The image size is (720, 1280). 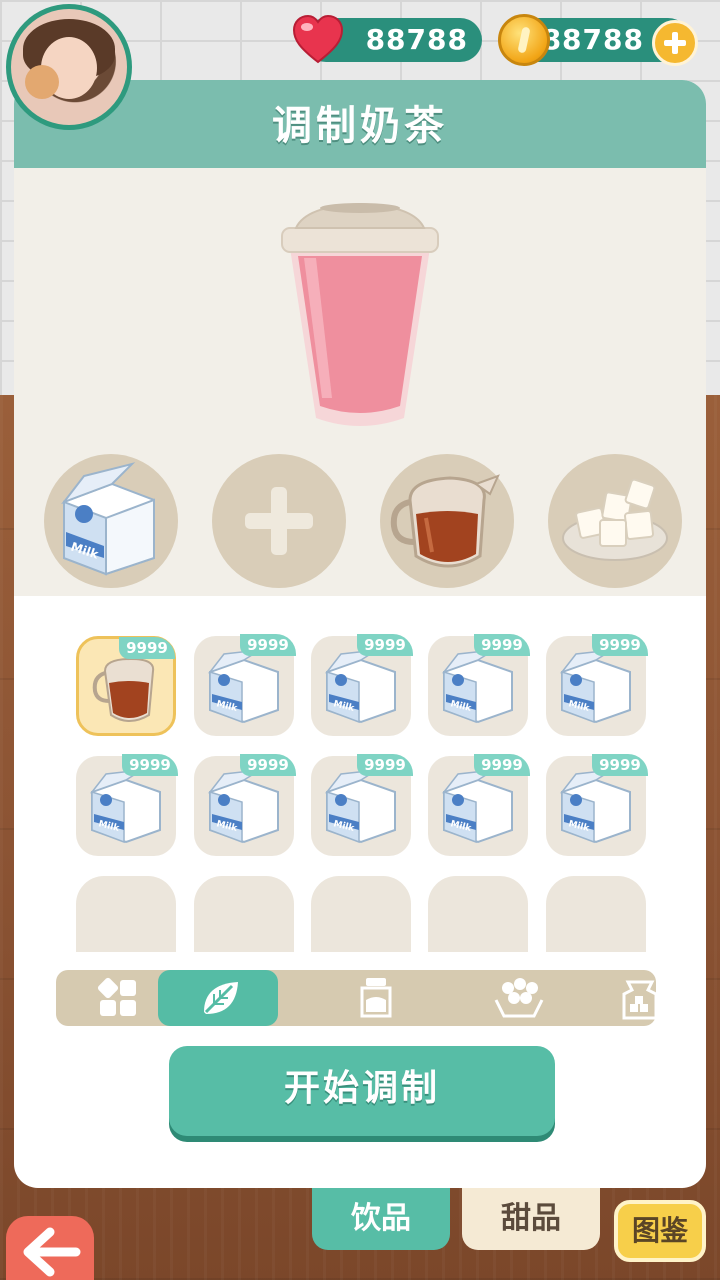 I want to click on tab-drinks: 饮品, so click(x=381, y=1219).